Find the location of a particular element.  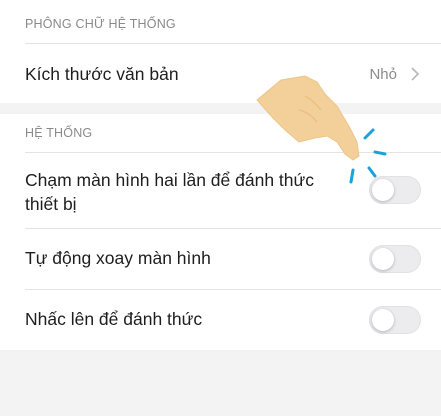

double-tap-wake-label-line2: thiết bị is located at coordinates (51, 204).